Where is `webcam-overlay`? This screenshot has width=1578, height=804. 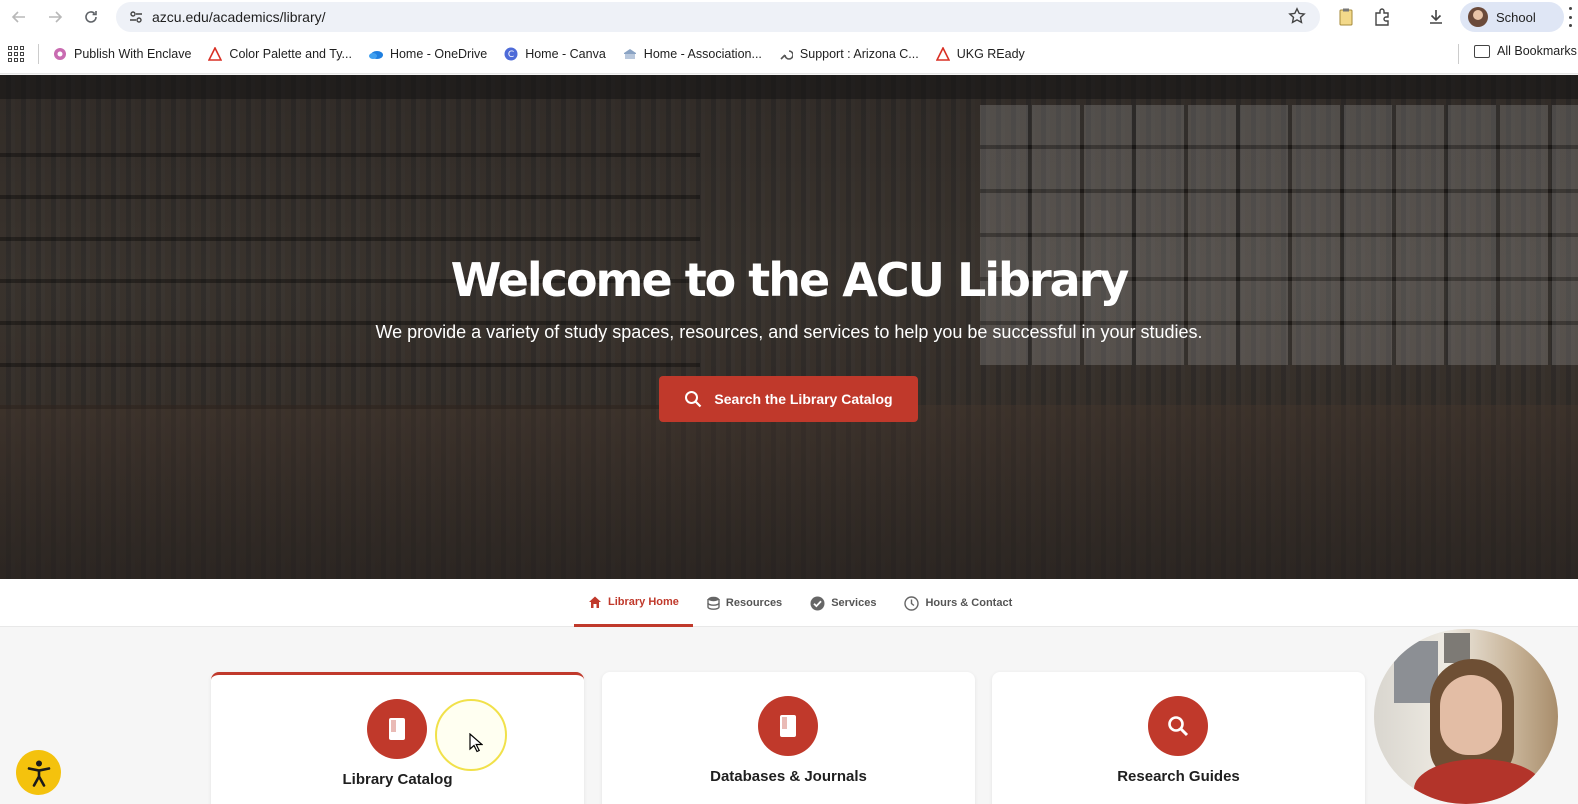
webcam-overlay is located at coordinates (1466, 716).